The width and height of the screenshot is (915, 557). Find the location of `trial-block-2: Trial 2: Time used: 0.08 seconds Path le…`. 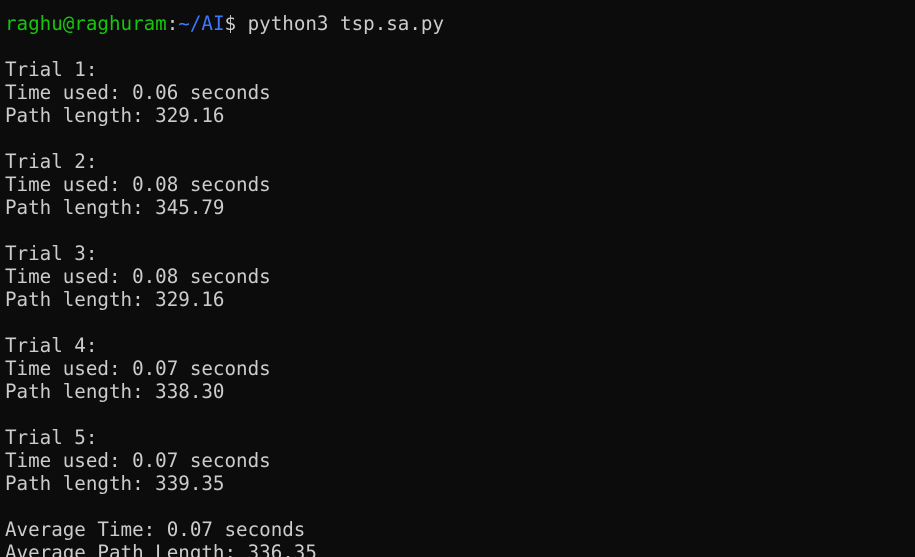

trial-block-2: Trial 2: Time used: 0.08 seconds Path le… is located at coordinates (460, 184).